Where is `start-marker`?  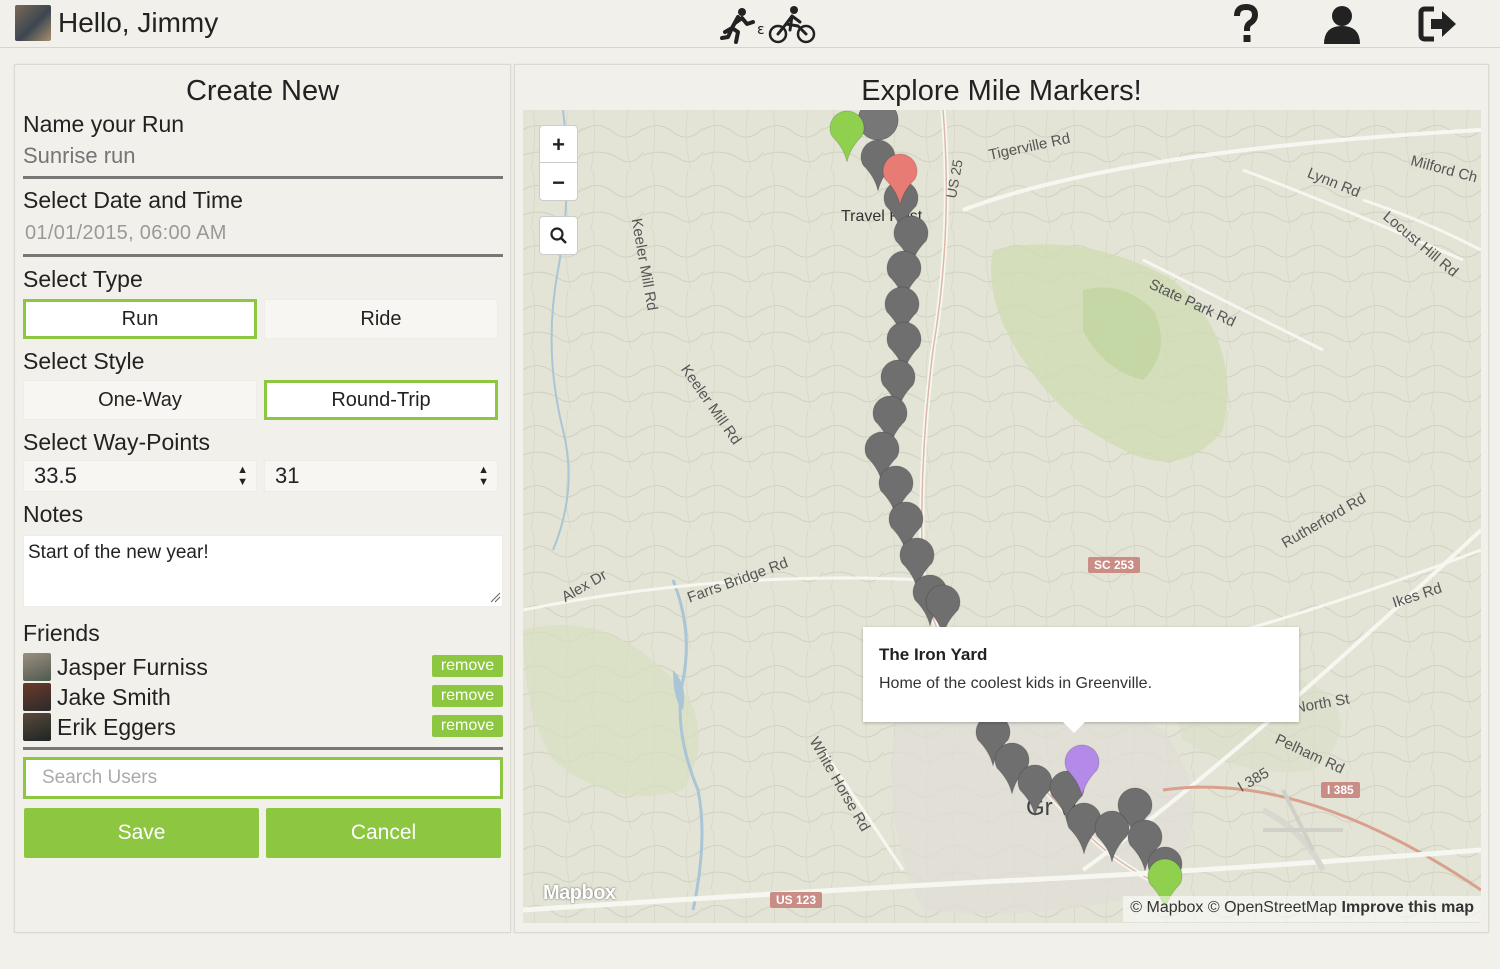
start-marker is located at coordinates (847, 136).